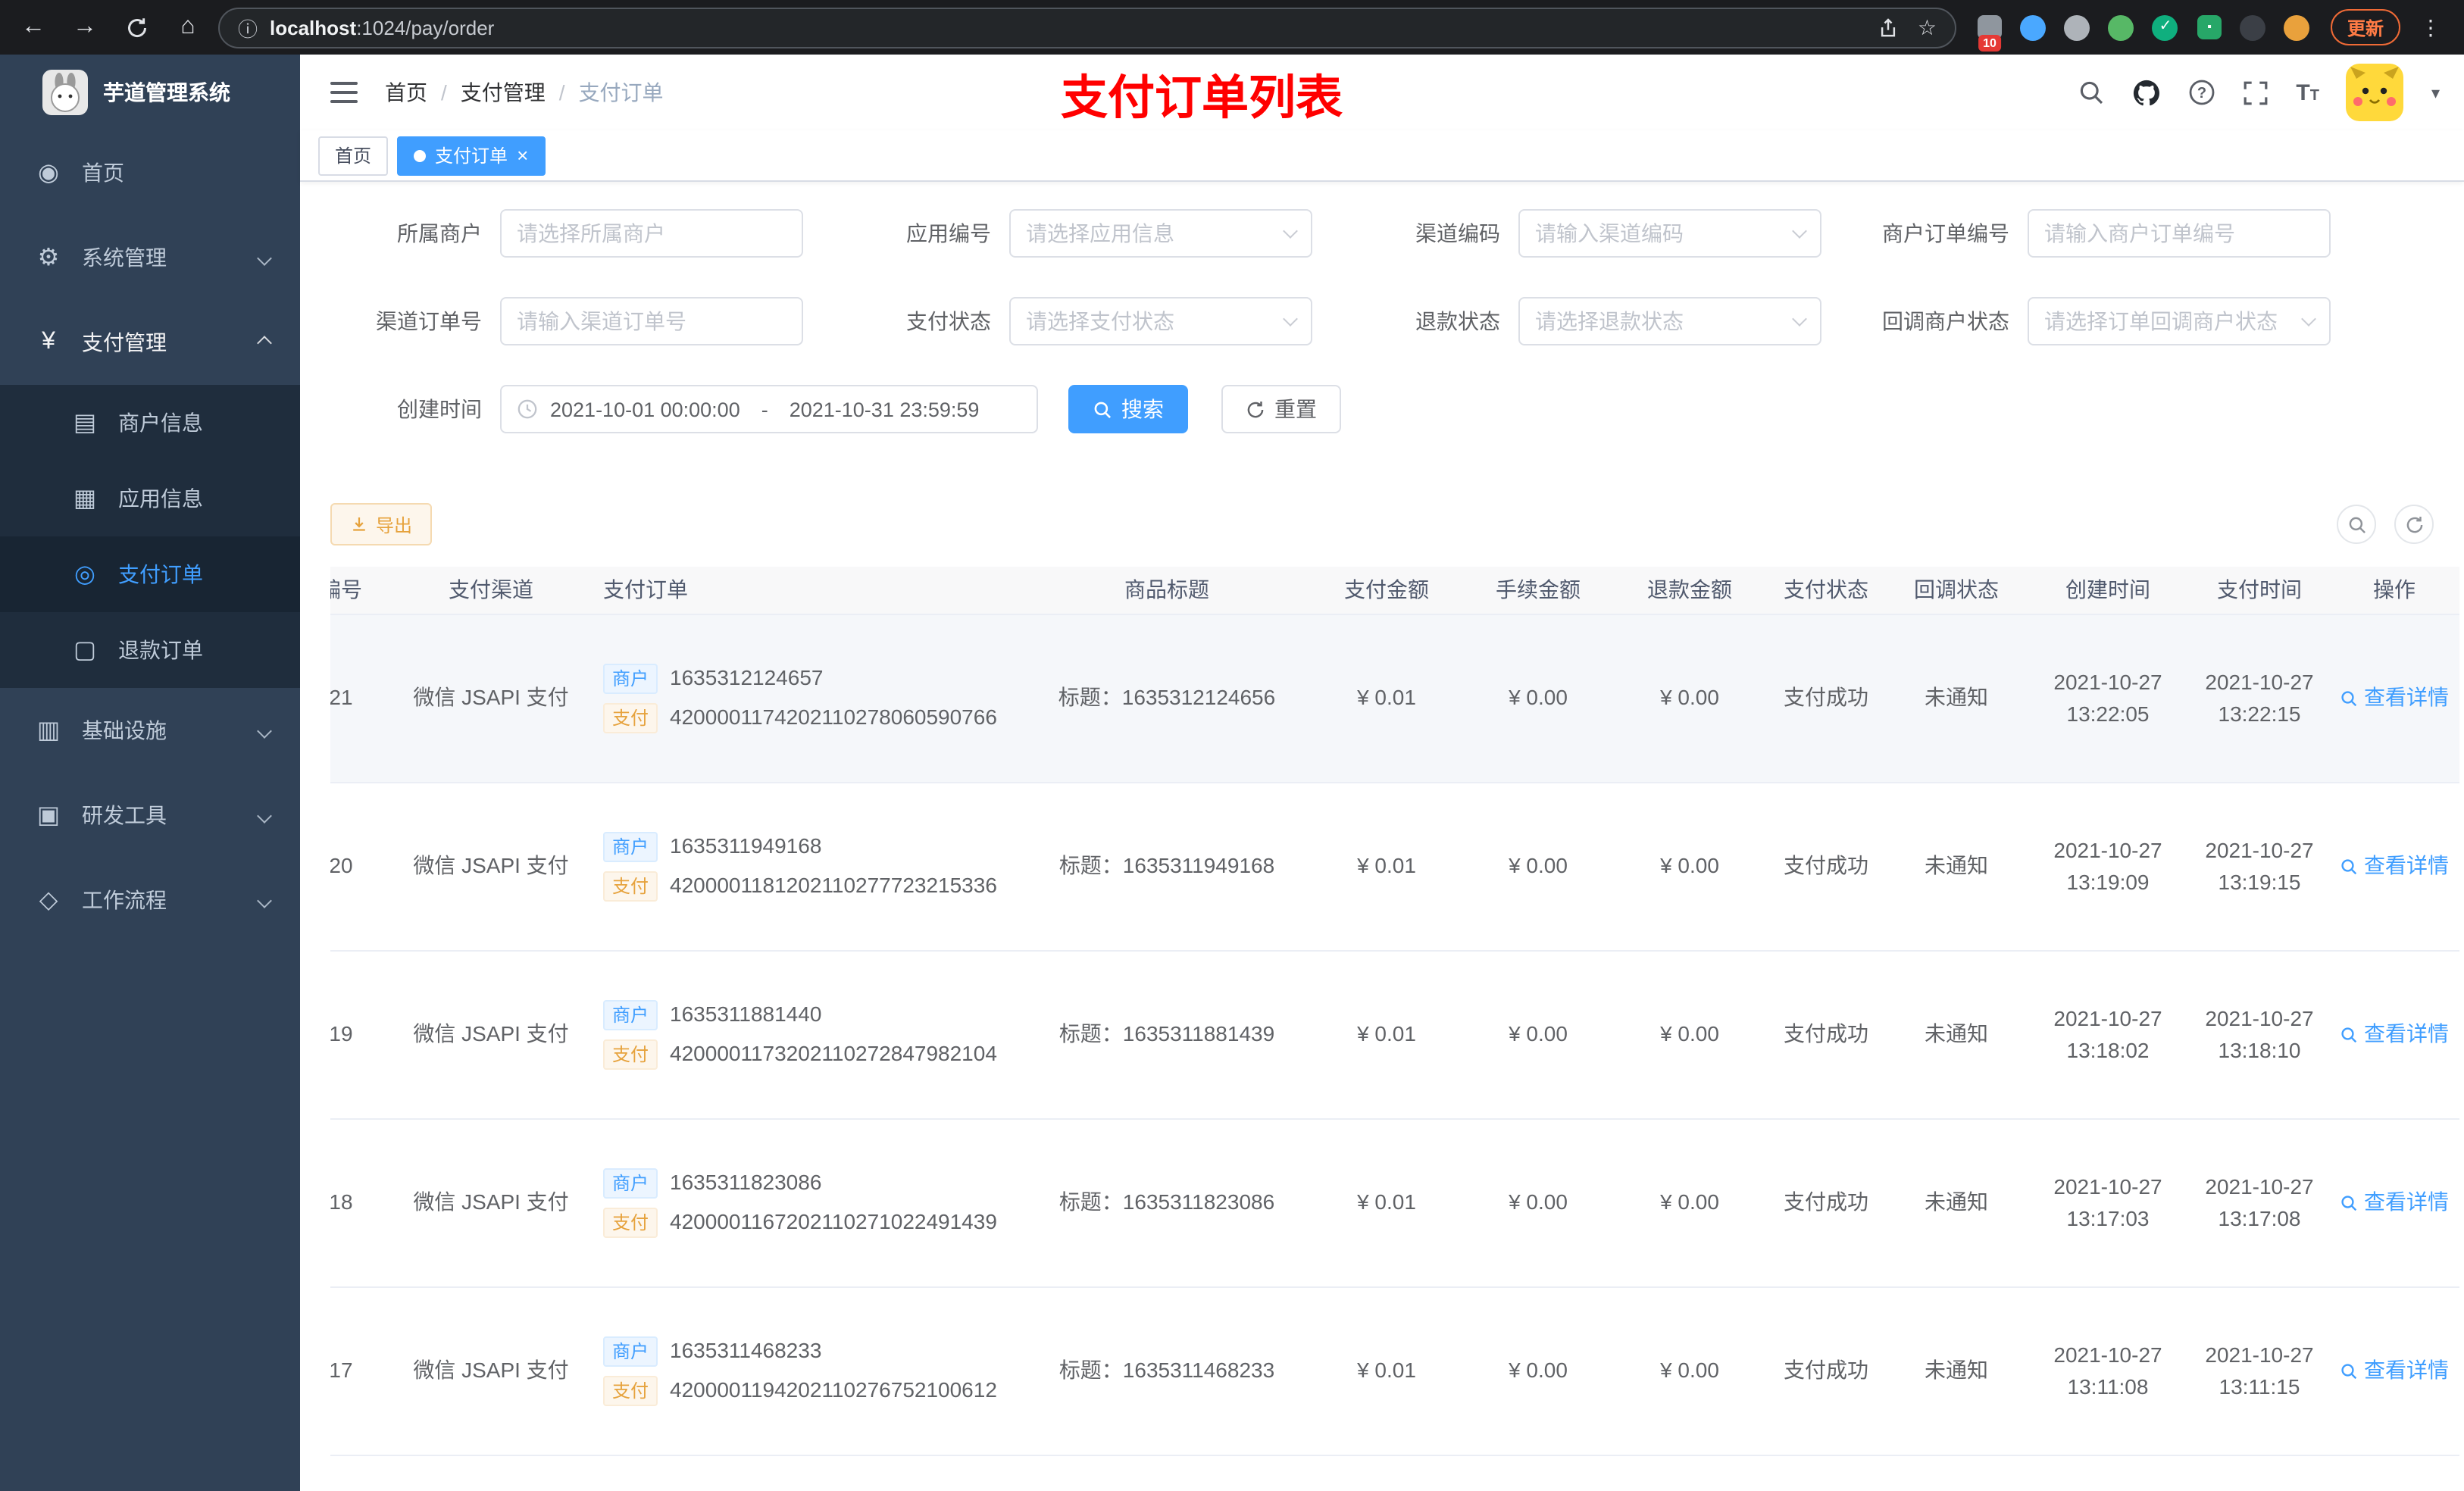 This screenshot has height=1491, width=2464. What do you see at coordinates (2179, 233) in the screenshot?
I see `merchant-order-no-input` at bounding box center [2179, 233].